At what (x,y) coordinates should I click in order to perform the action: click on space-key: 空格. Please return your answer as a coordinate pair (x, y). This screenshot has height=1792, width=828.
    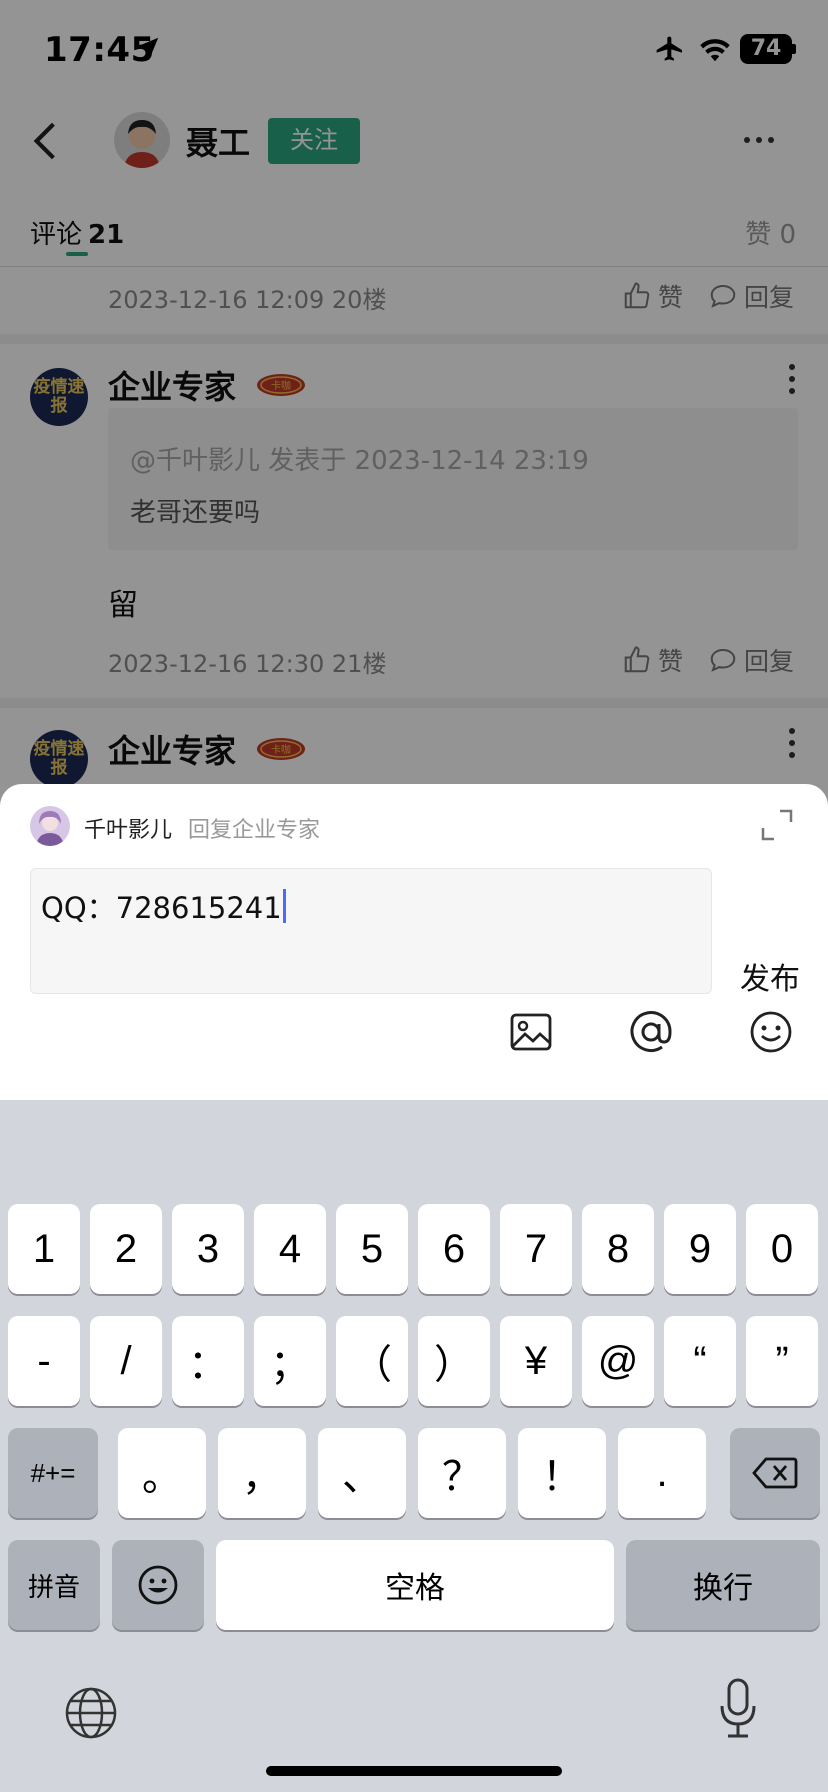
    Looking at the image, I should click on (415, 1585).